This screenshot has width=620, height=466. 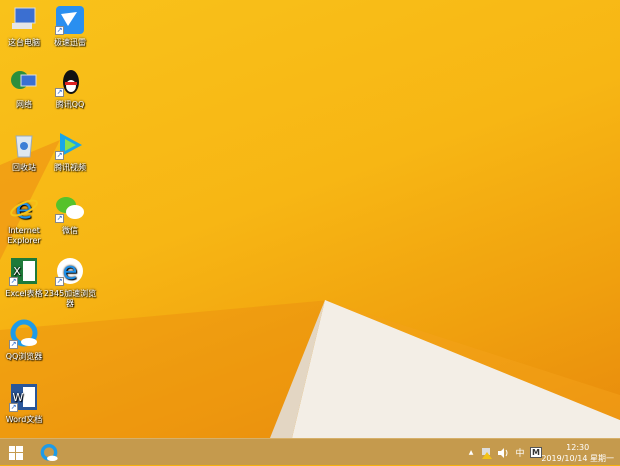 I want to click on ime-mode-button: M, so click(x=536, y=452).